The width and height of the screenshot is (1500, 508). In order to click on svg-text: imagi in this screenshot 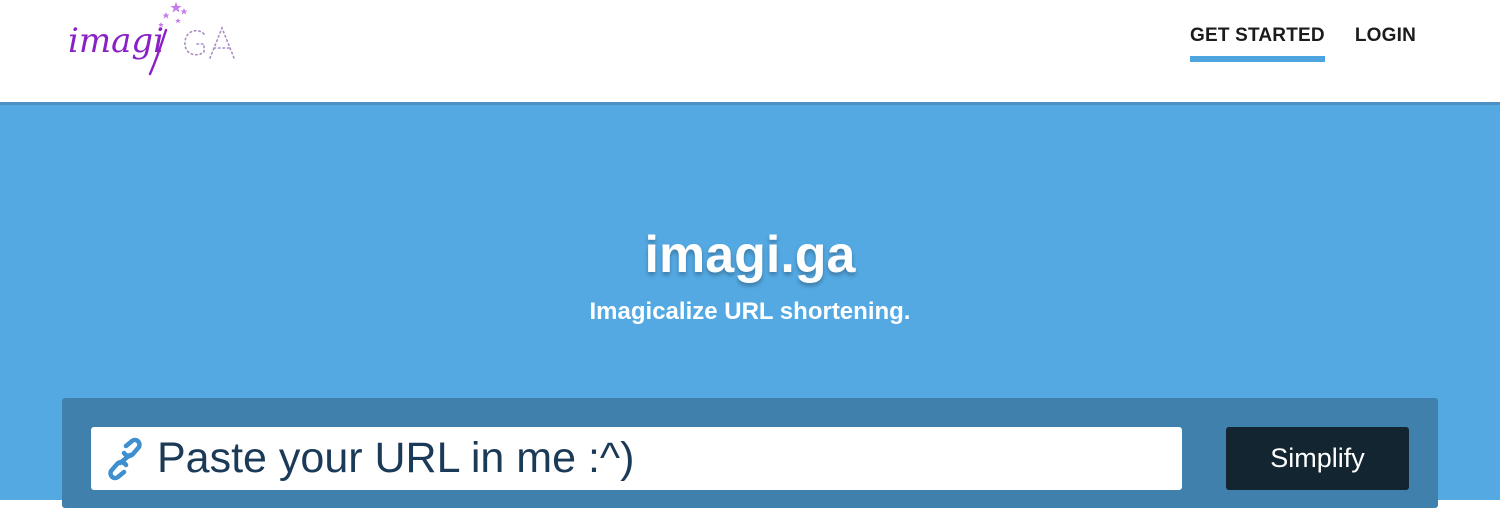, I will do `click(116, 41)`.